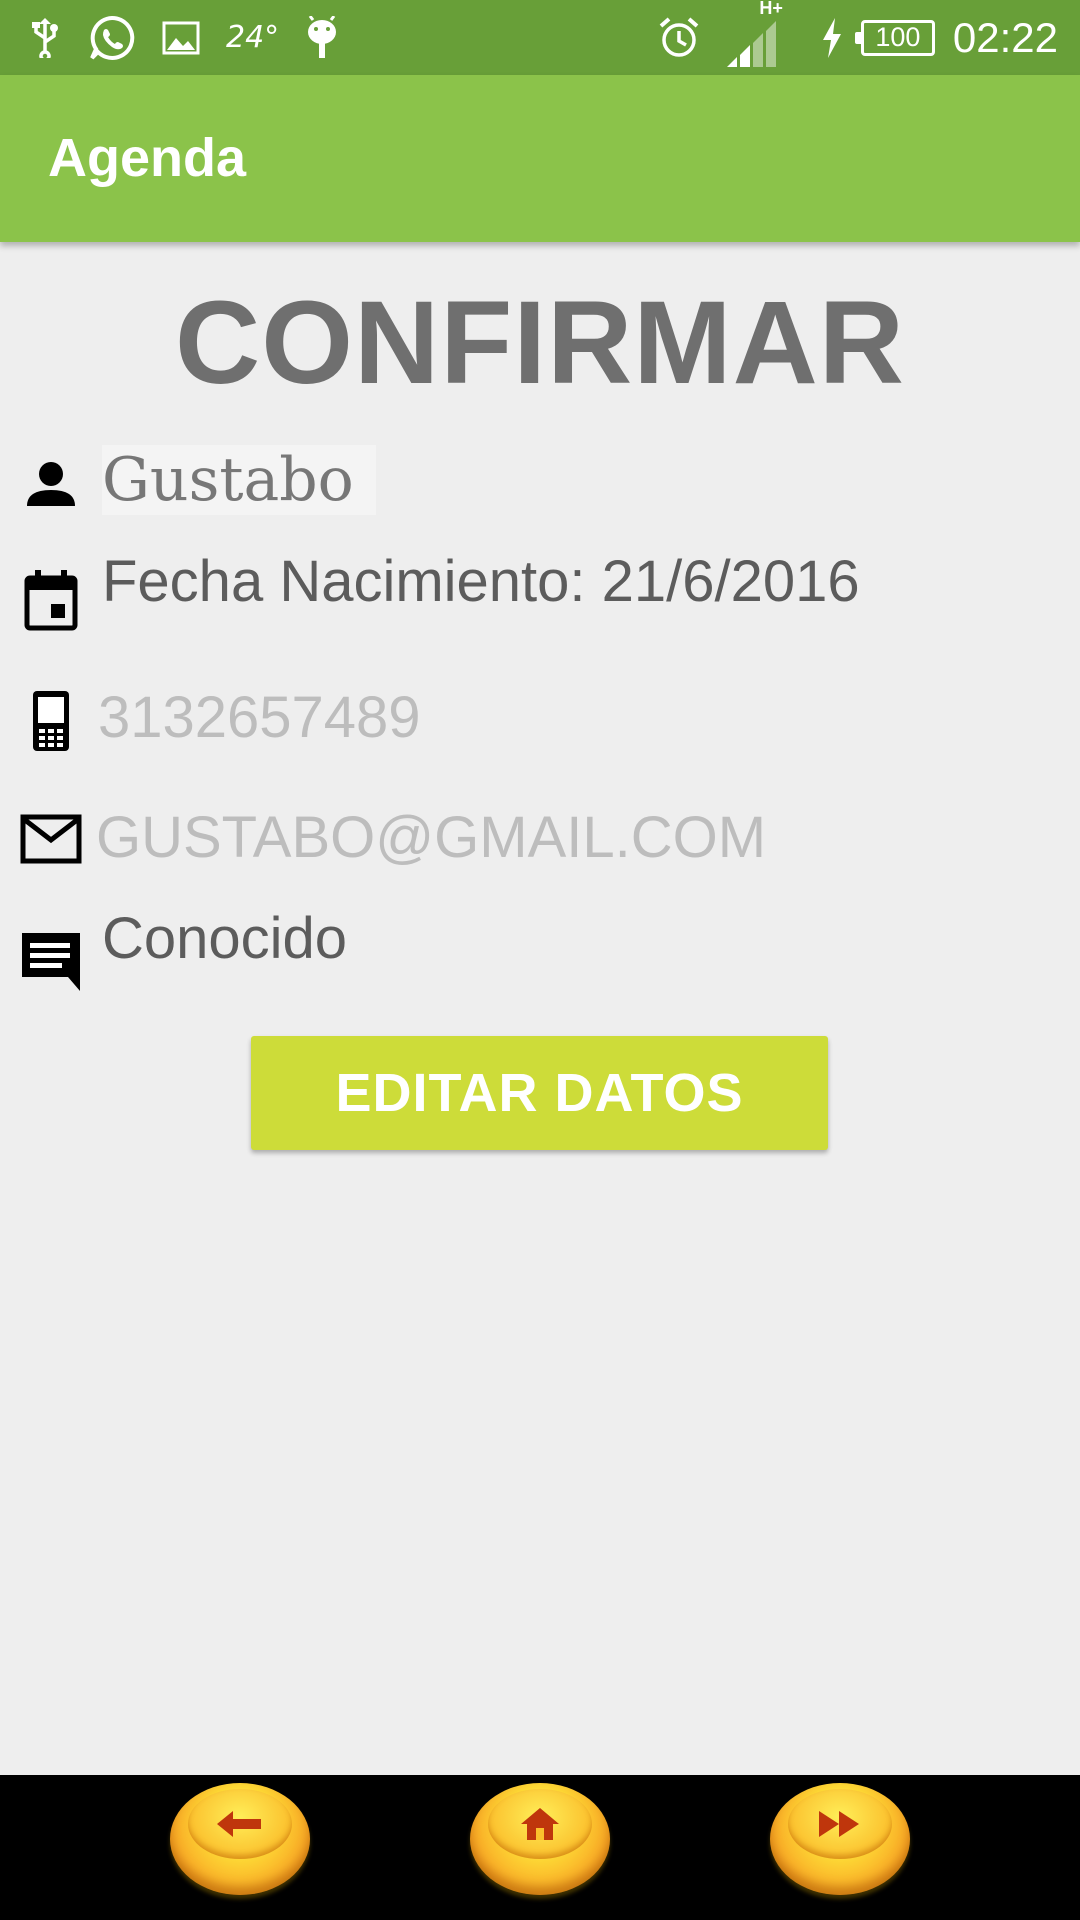 This screenshot has width=1080, height=1920. What do you see at coordinates (51, 839) in the screenshot?
I see `email-icon` at bounding box center [51, 839].